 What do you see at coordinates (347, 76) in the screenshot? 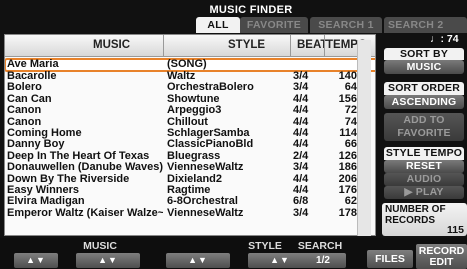
I see `cell-tempo: 140` at bounding box center [347, 76].